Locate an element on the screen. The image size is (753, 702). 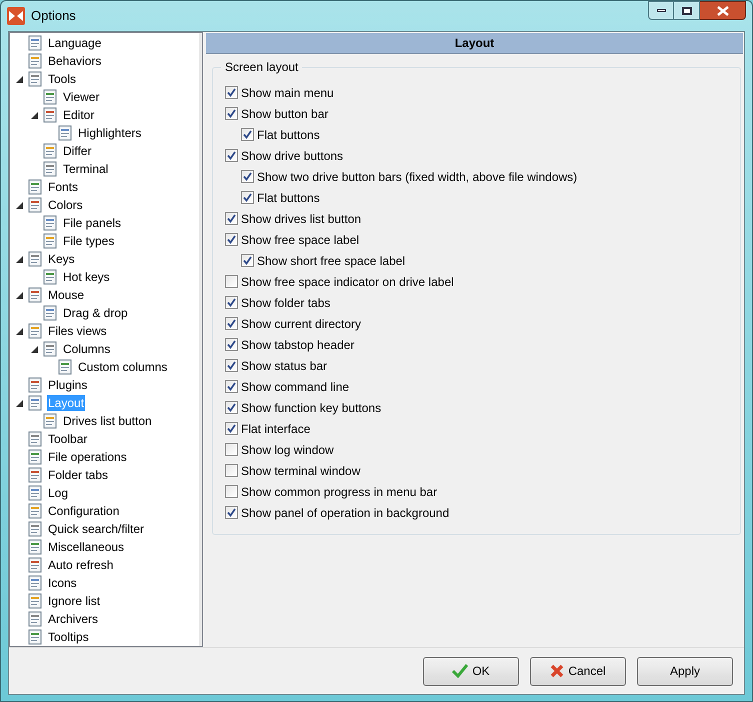
tree-item: Tooltips is located at coordinates (68, 637).